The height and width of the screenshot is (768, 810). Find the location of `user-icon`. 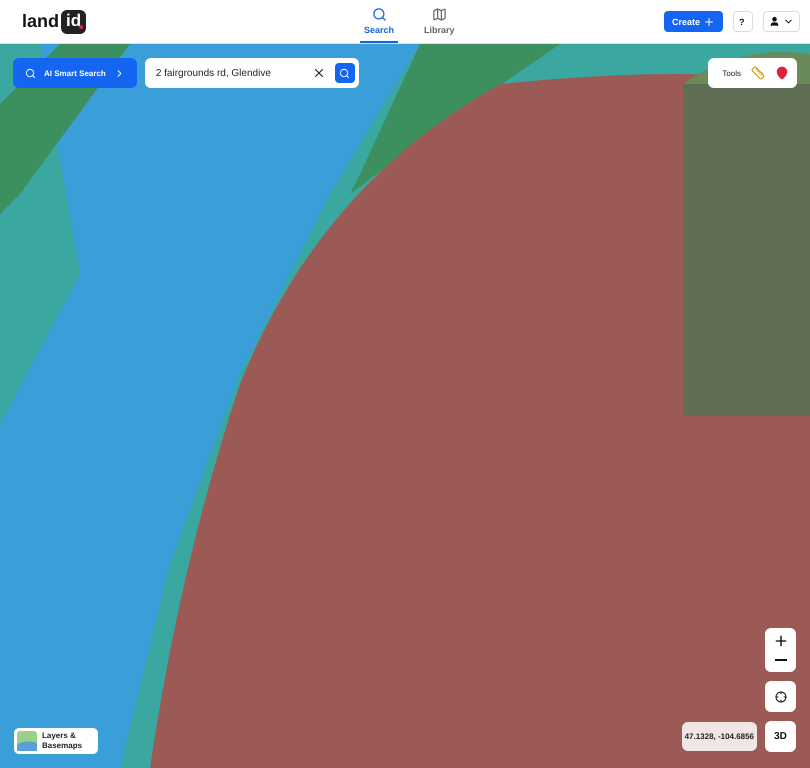

user-icon is located at coordinates (774, 21).